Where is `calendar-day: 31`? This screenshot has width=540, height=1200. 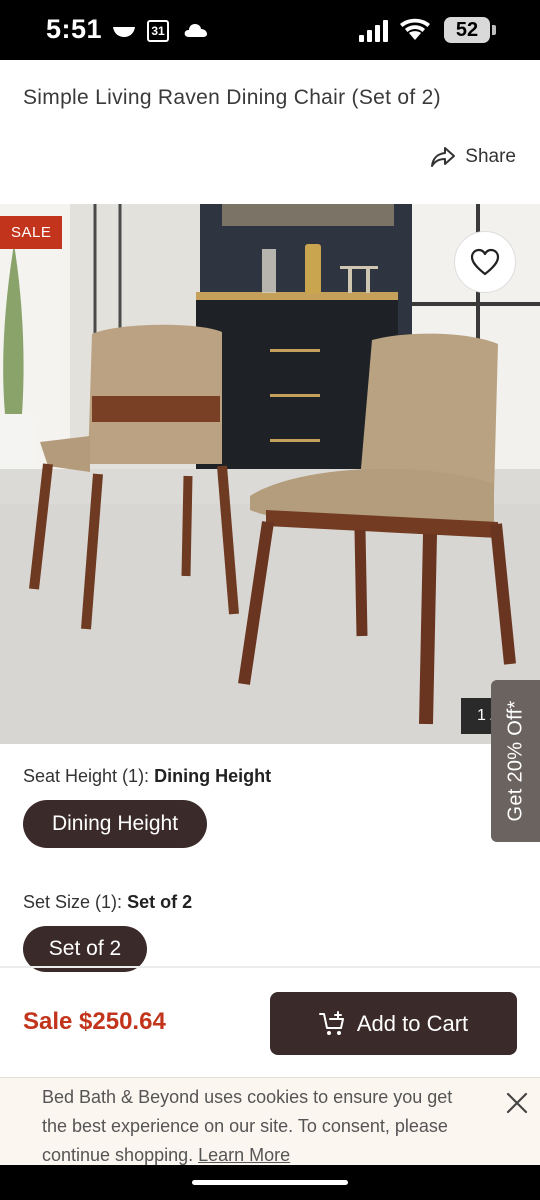 calendar-day: 31 is located at coordinates (158, 31).